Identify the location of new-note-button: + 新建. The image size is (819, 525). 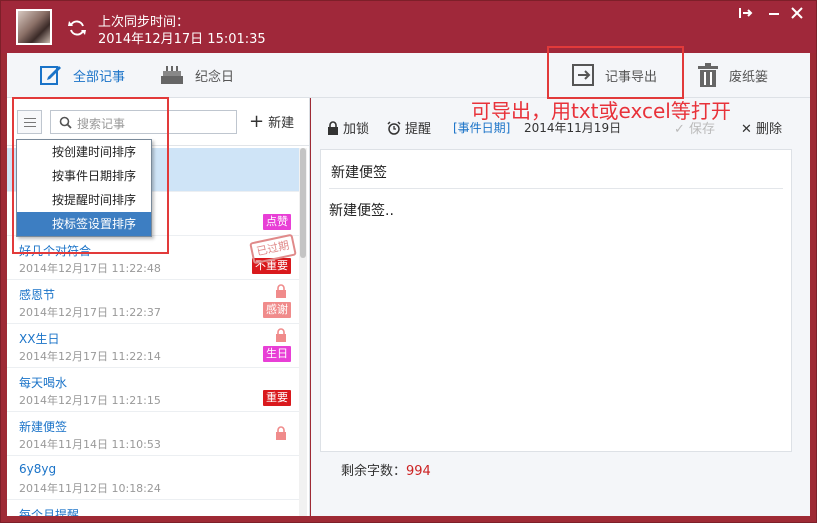
(271, 121).